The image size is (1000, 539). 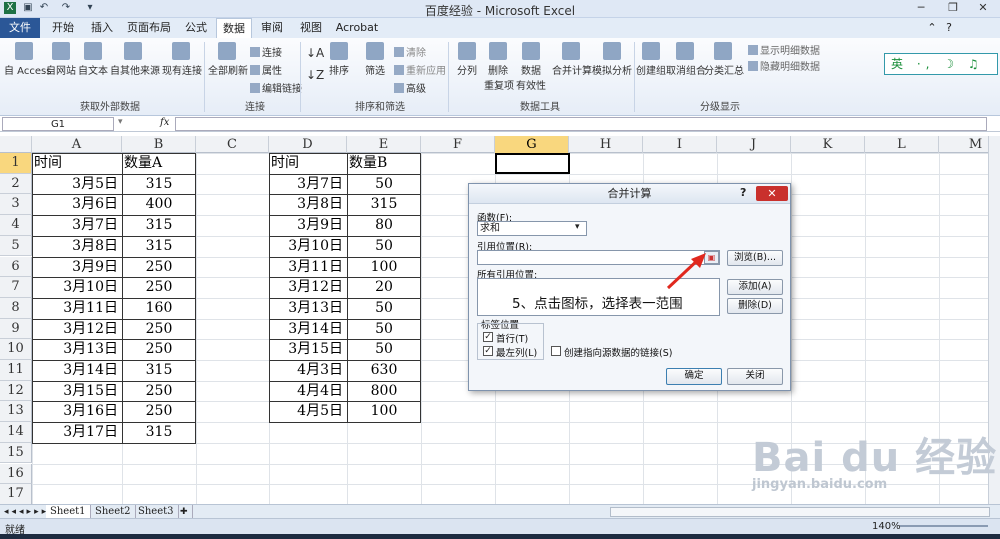 I want to click on column-header: H, so click(x=606, y=144).